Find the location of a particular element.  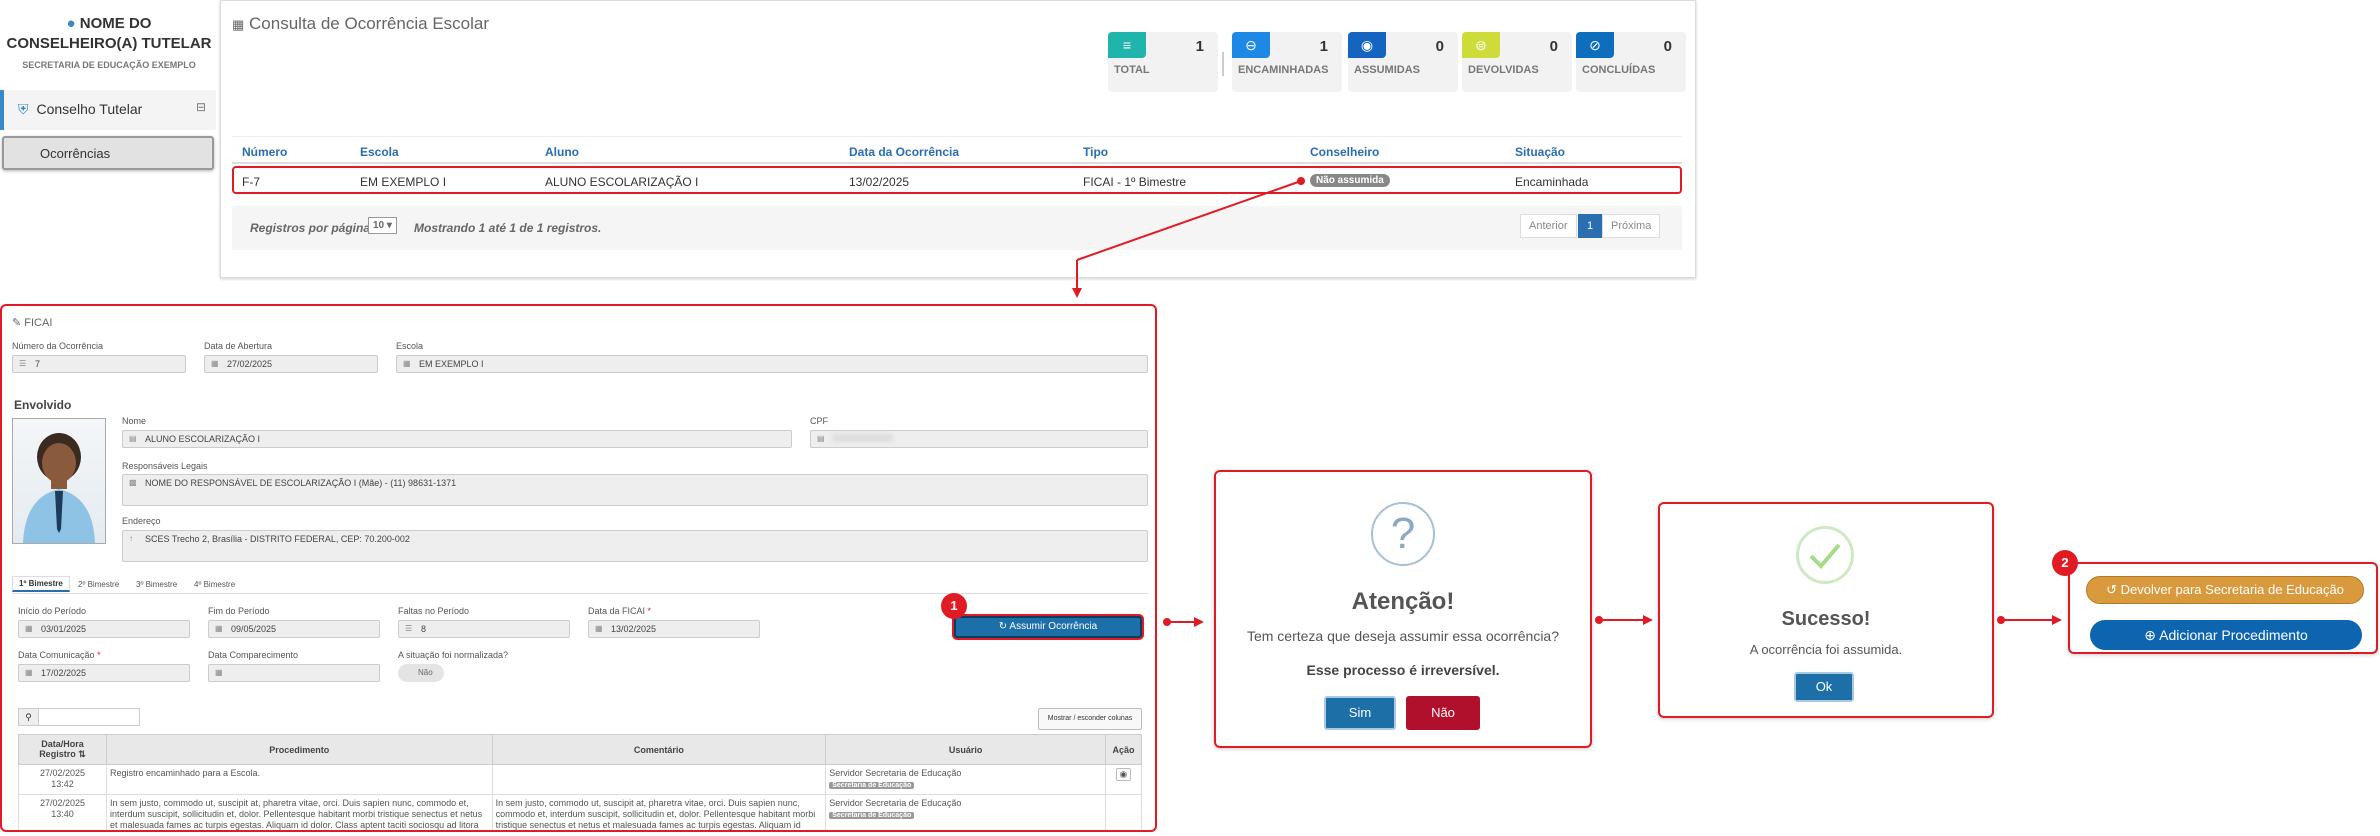

student-avatar-icon is located at coordinates (59, 488).